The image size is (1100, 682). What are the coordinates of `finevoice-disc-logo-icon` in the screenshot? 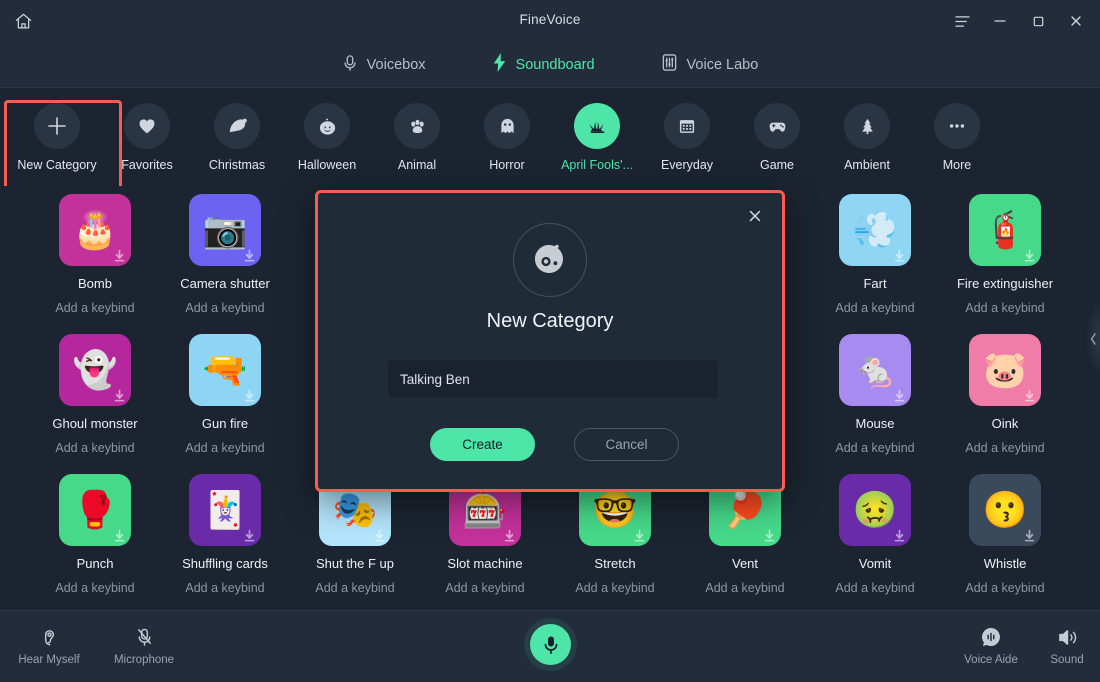 It's located at (550, 260).